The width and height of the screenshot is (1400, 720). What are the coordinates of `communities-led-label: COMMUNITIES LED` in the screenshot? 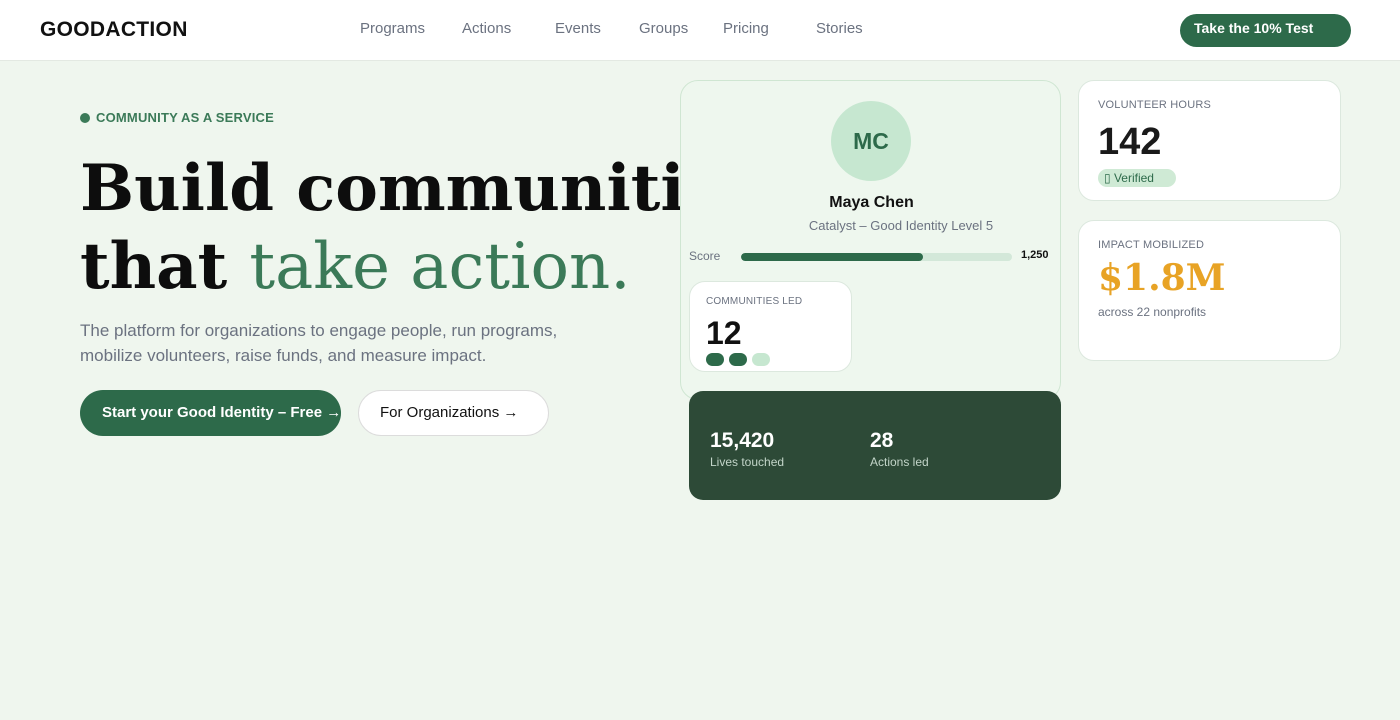 It's located at (754, 301).